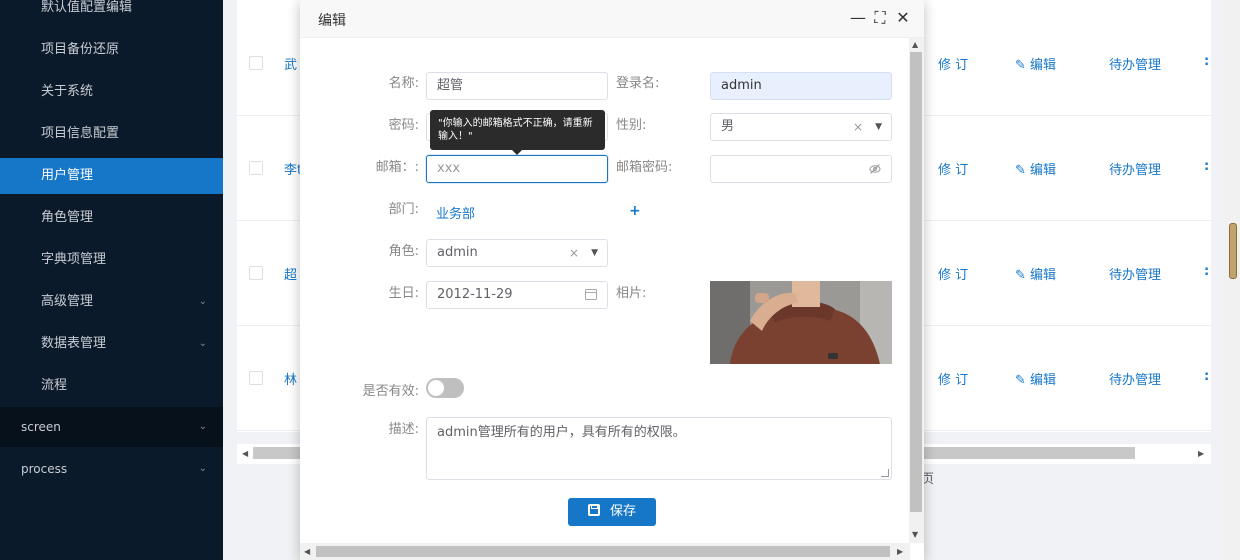 The width and height of the screenshot is (1240, 560). Describe the element at coordinates (111, 176) in the screenshot. I see `sidebar-item-users: 用户管理` at that location.